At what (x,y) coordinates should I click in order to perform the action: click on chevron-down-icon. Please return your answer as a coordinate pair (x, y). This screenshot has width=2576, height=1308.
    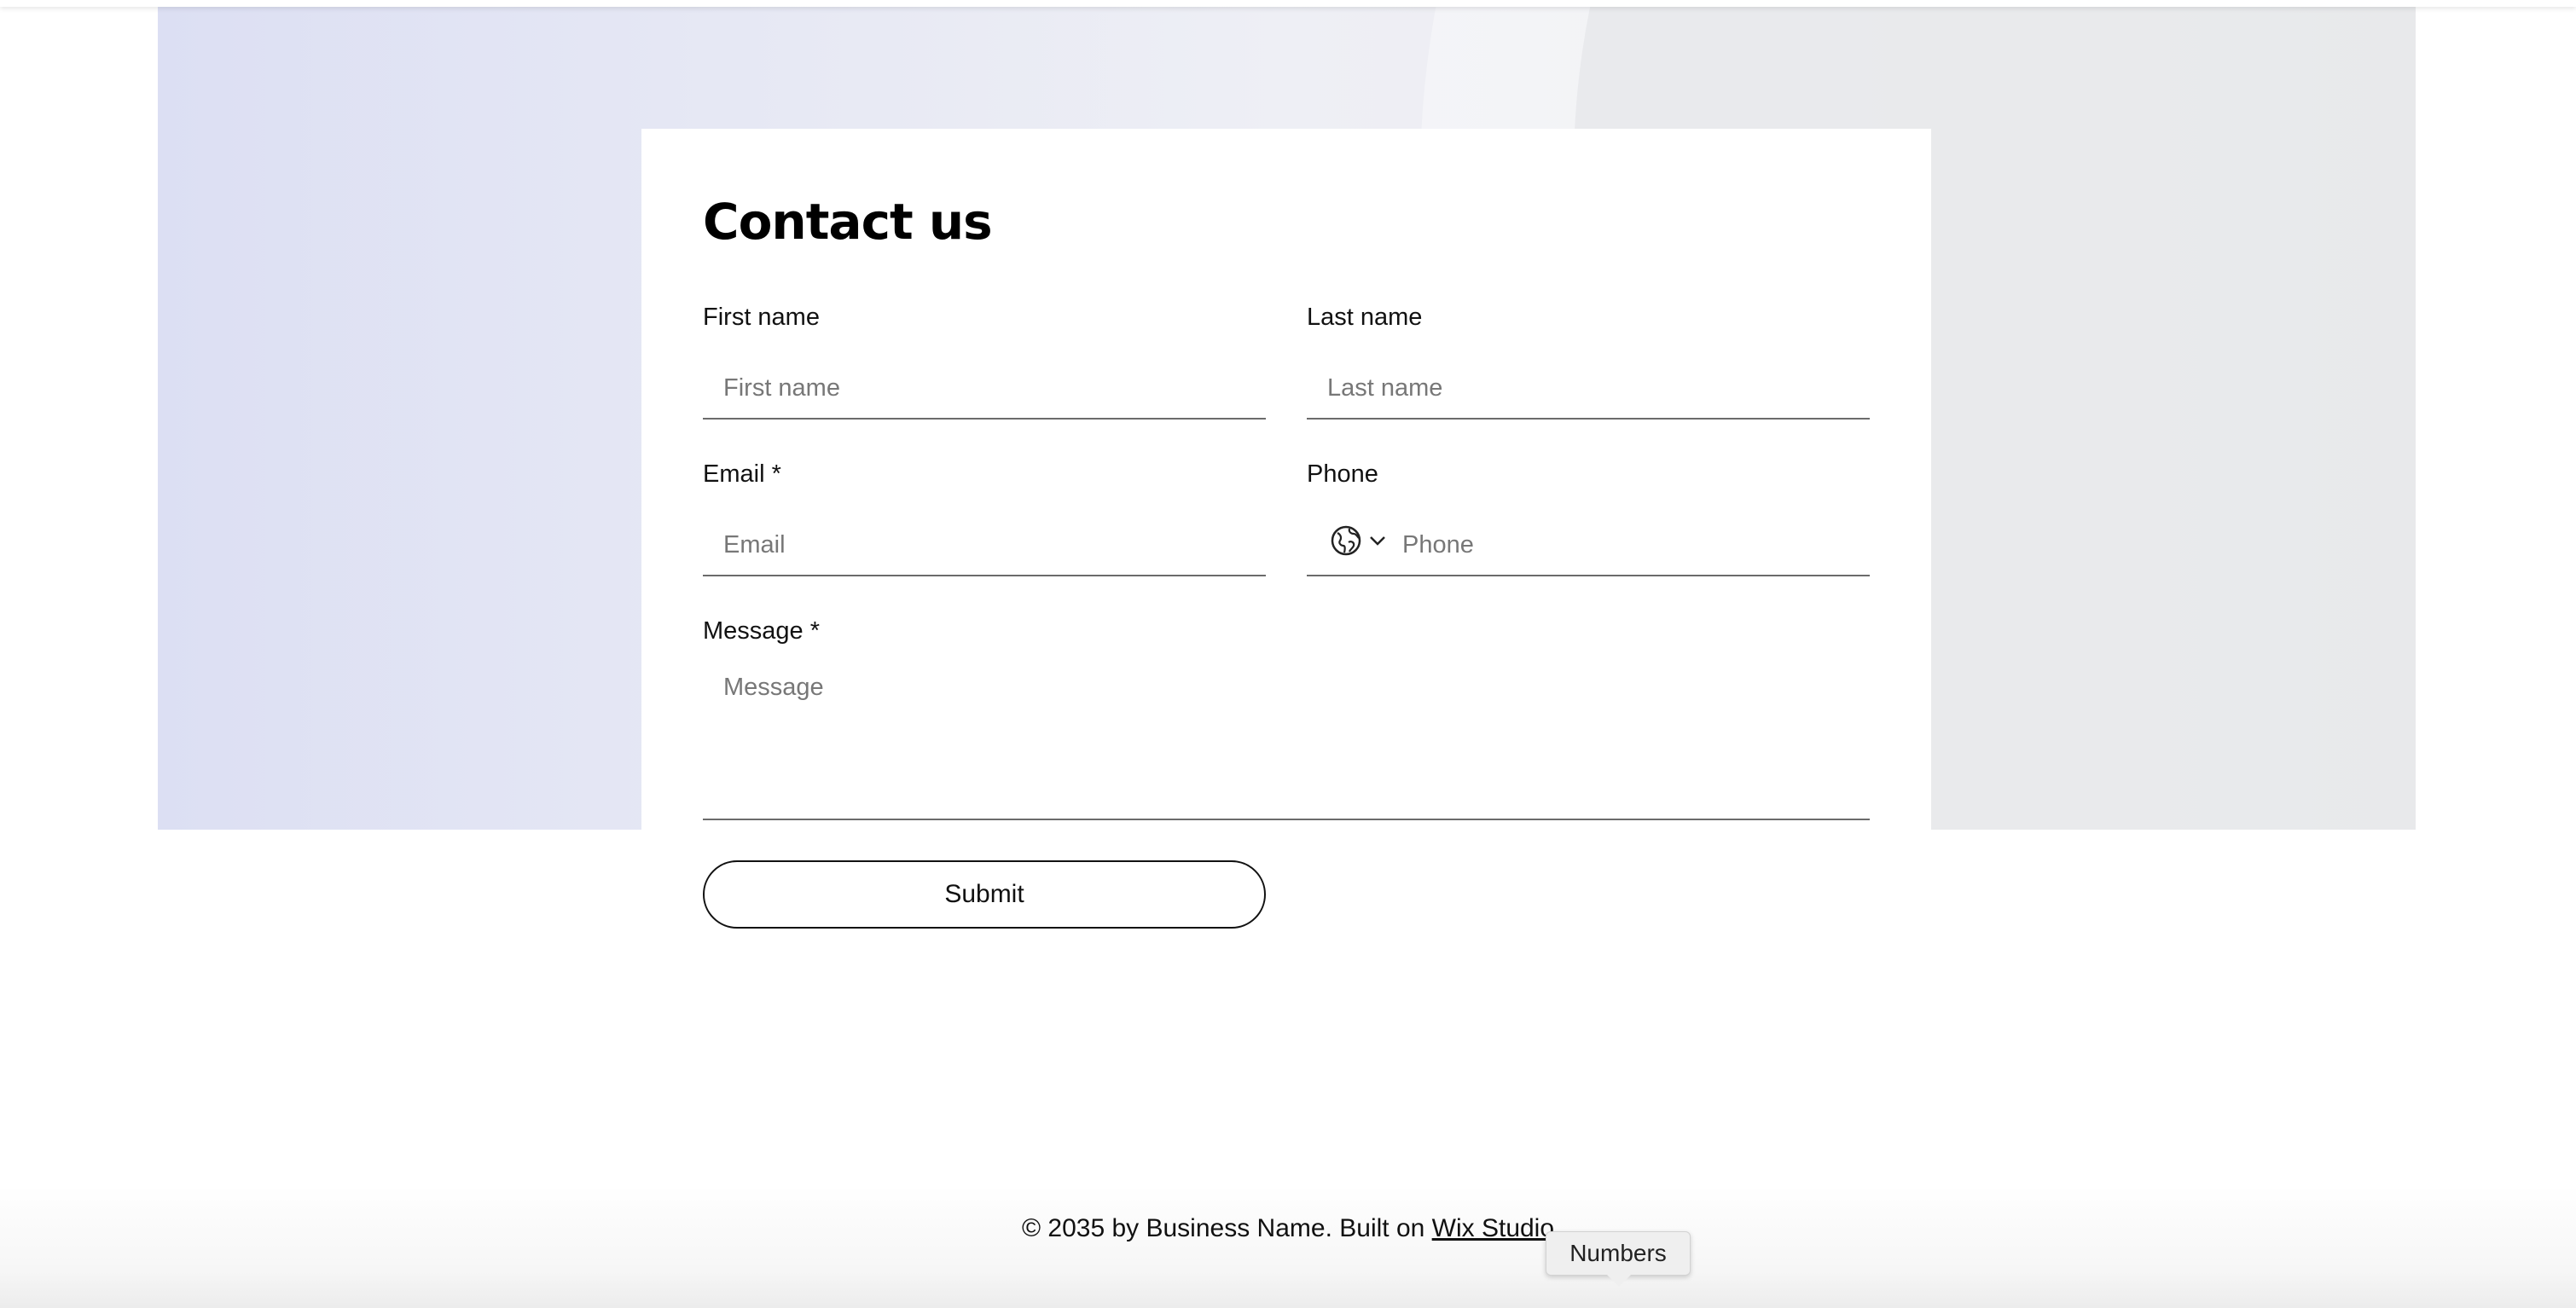
    Looking at the image, I should click on (1377, 541).